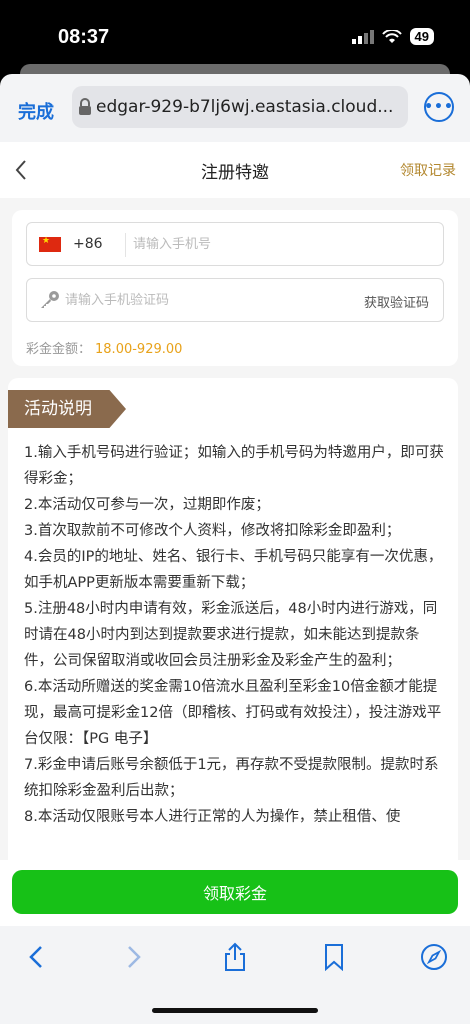  What do you see at coordinates (235, 957) in the screenshot?
I see `share-icon` at bounding box center [235, 957].